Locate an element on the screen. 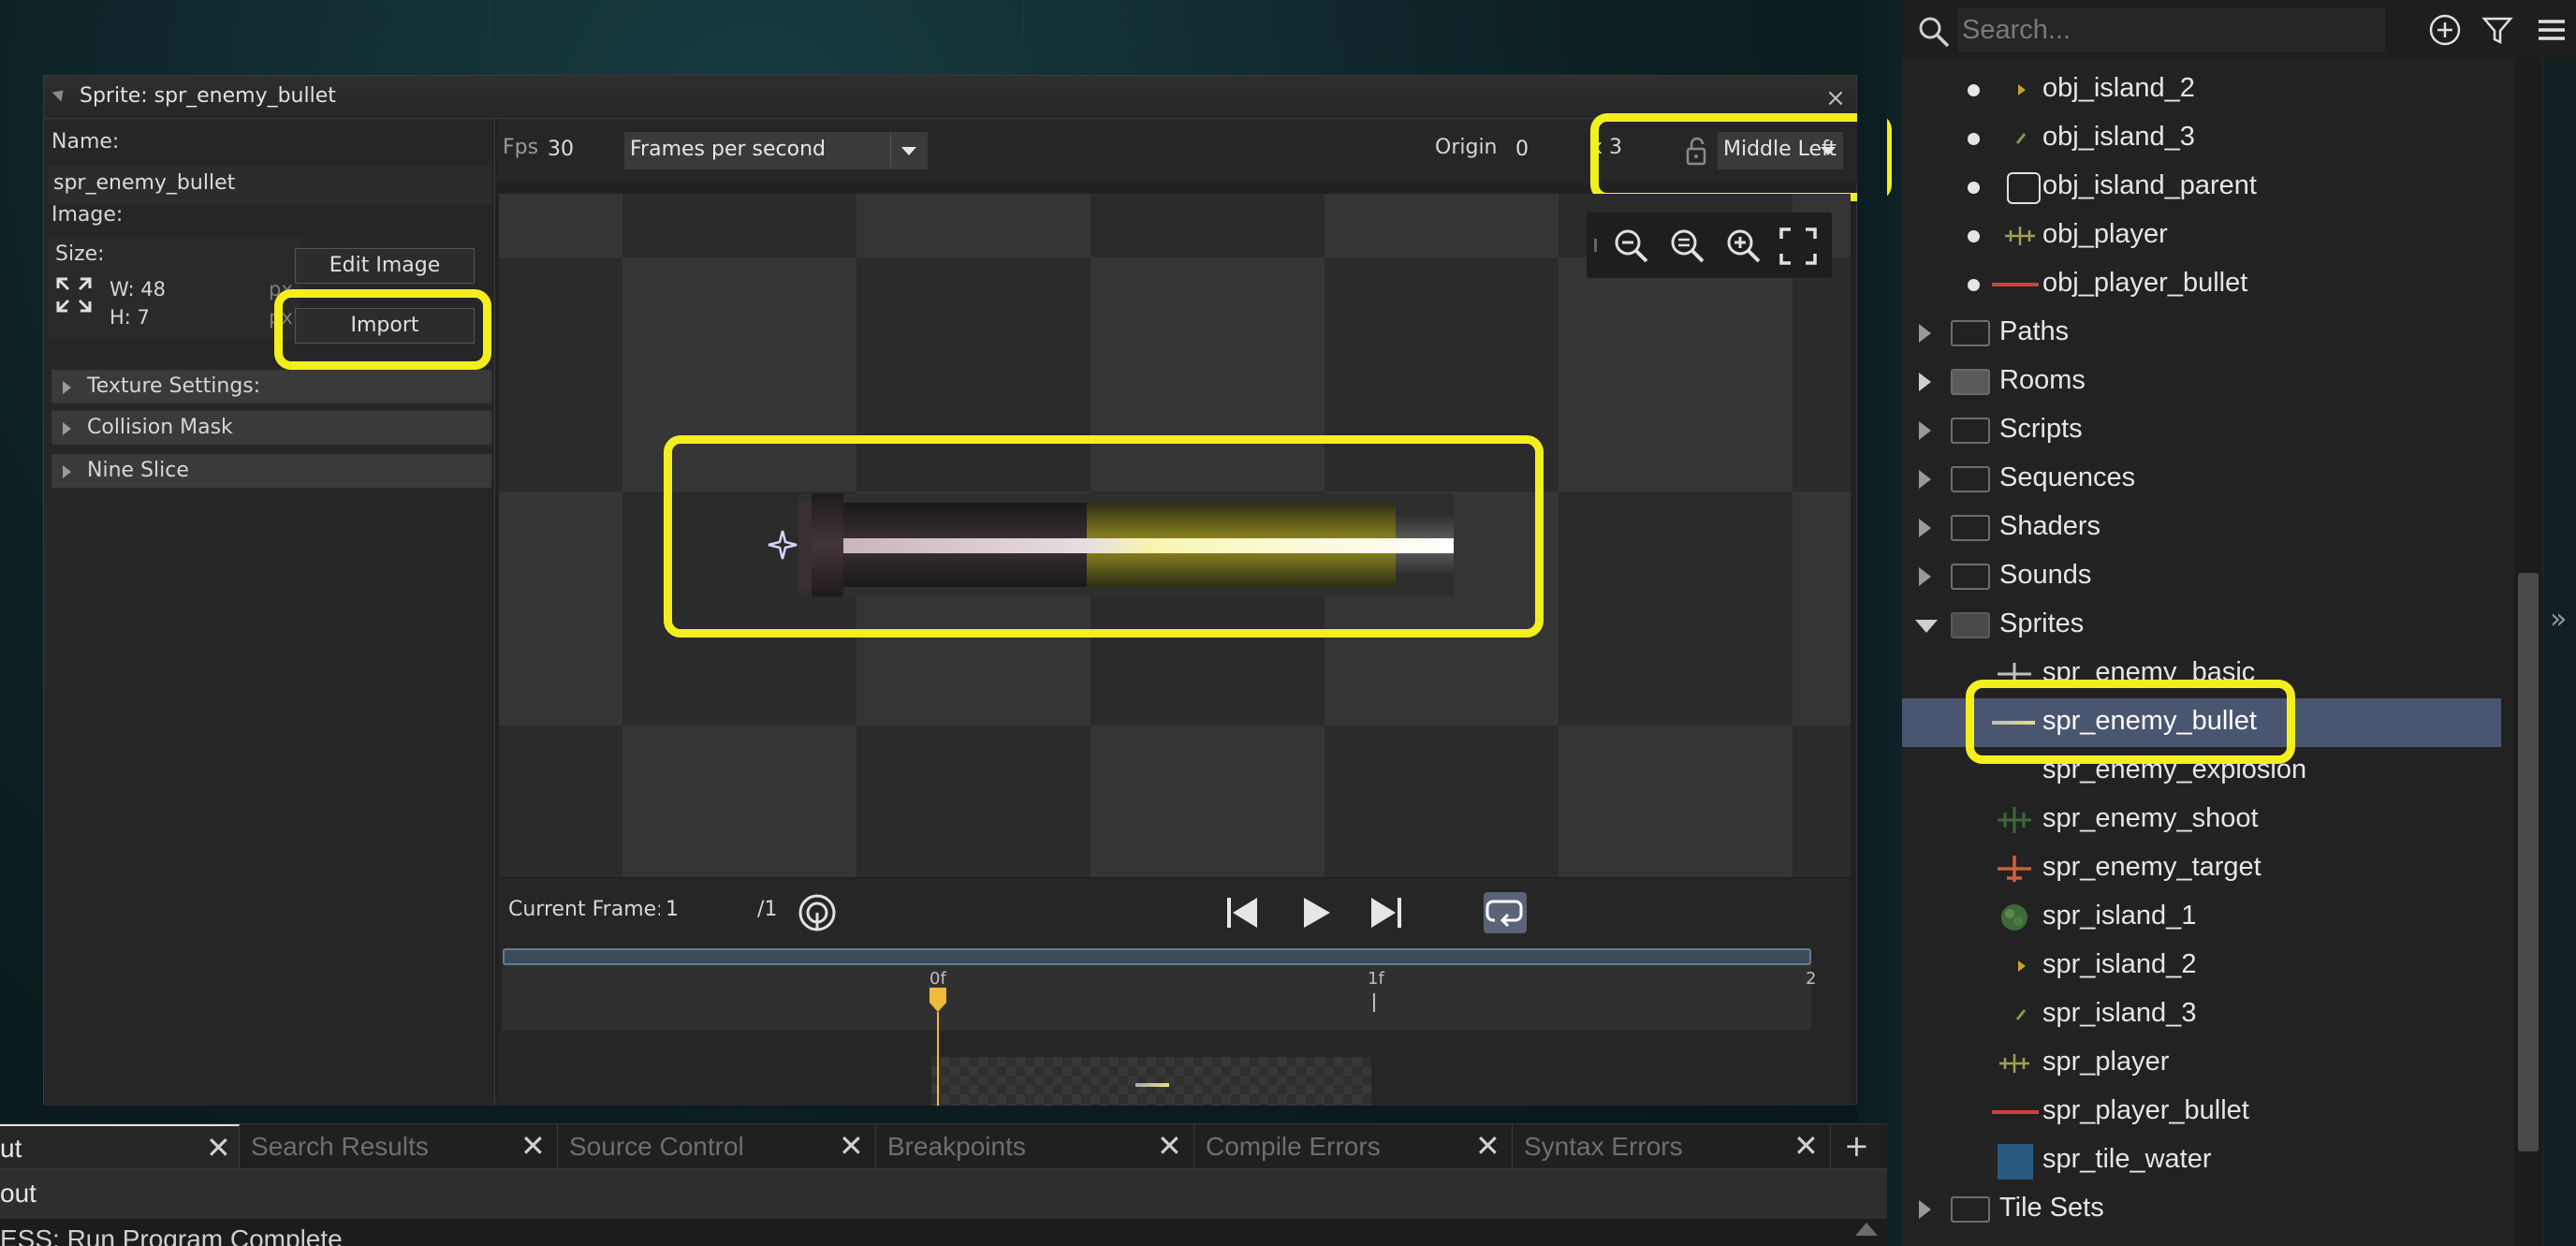  folder-open-icon is located at coordinates (1970, 625).